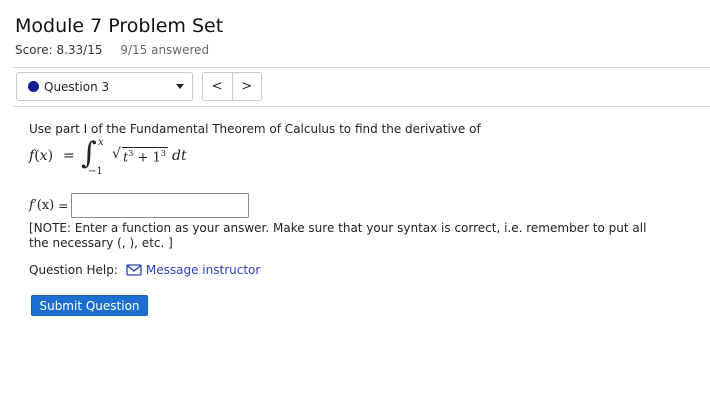 The height and width of the screenshot is (415, 710). Describe the element at coordinates (145, 147) in the screenshot. I see `radical-bar` at that location.